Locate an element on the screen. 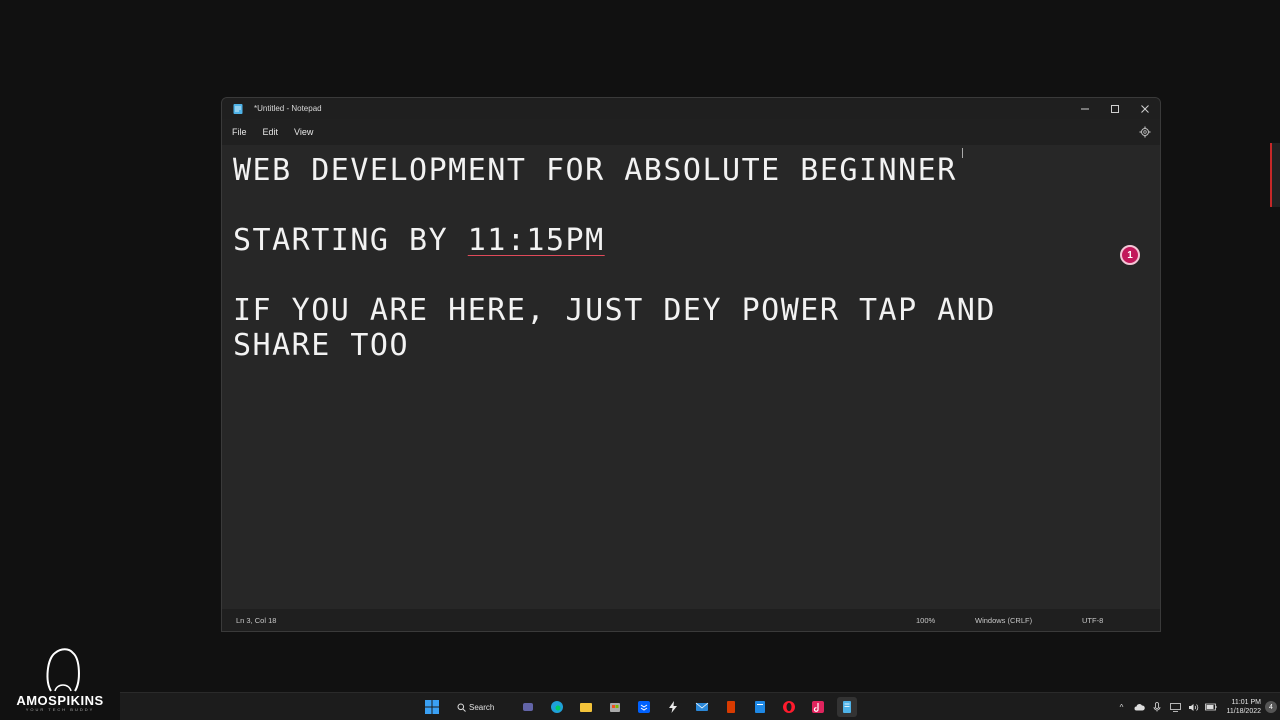  close-button is located at coordinates (1145, 108).